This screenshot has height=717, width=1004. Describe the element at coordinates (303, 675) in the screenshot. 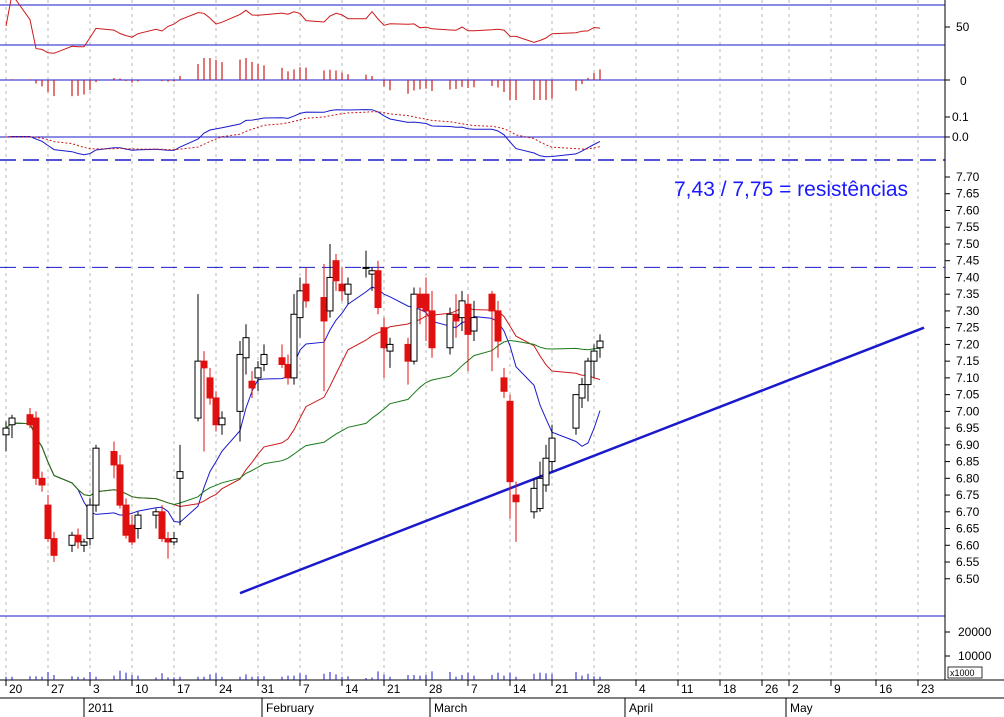

I see `volume-panel` at that location.